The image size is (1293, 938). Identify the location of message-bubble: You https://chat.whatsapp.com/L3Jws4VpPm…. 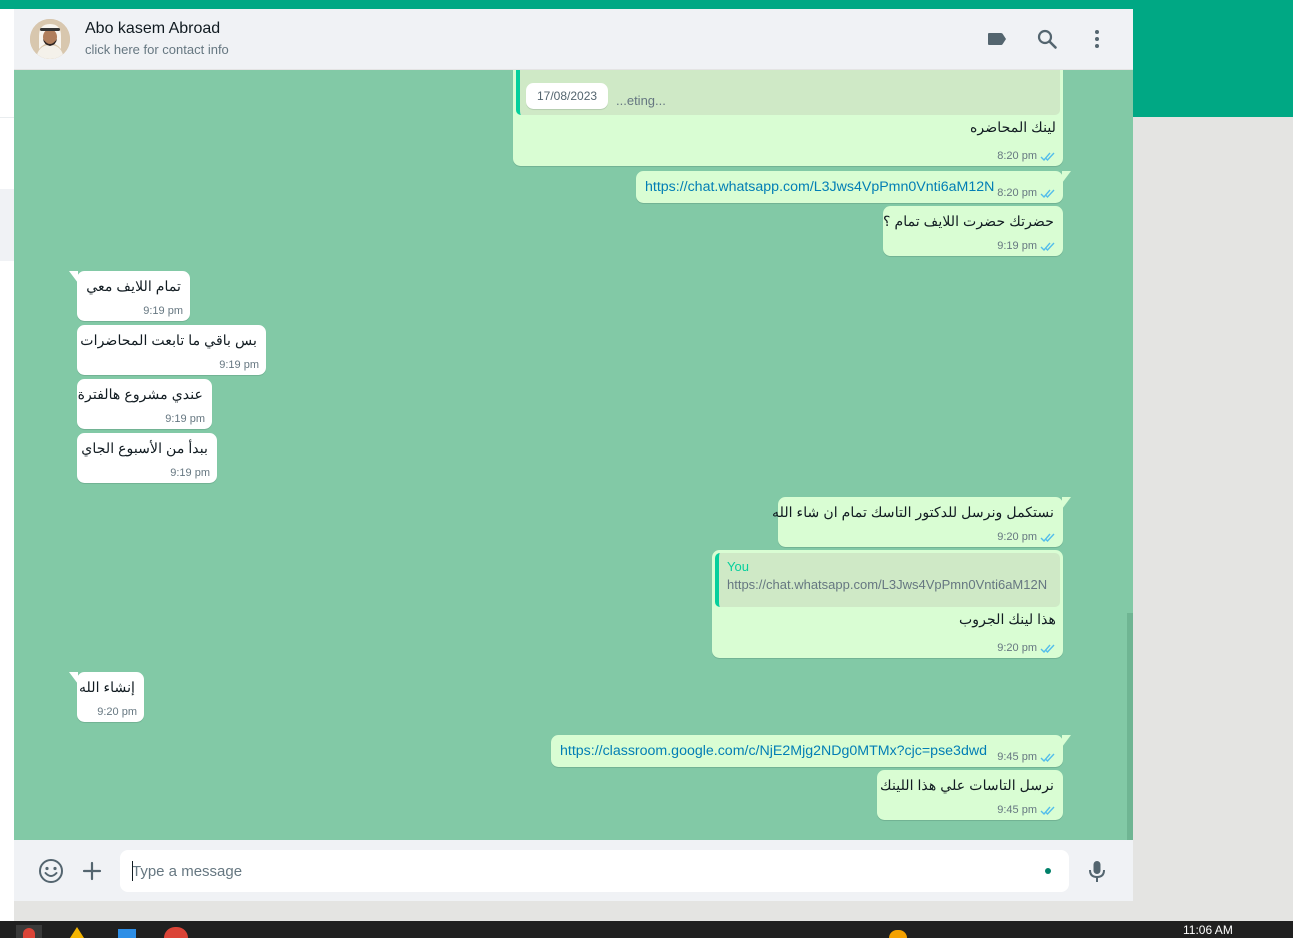
(887, 604).